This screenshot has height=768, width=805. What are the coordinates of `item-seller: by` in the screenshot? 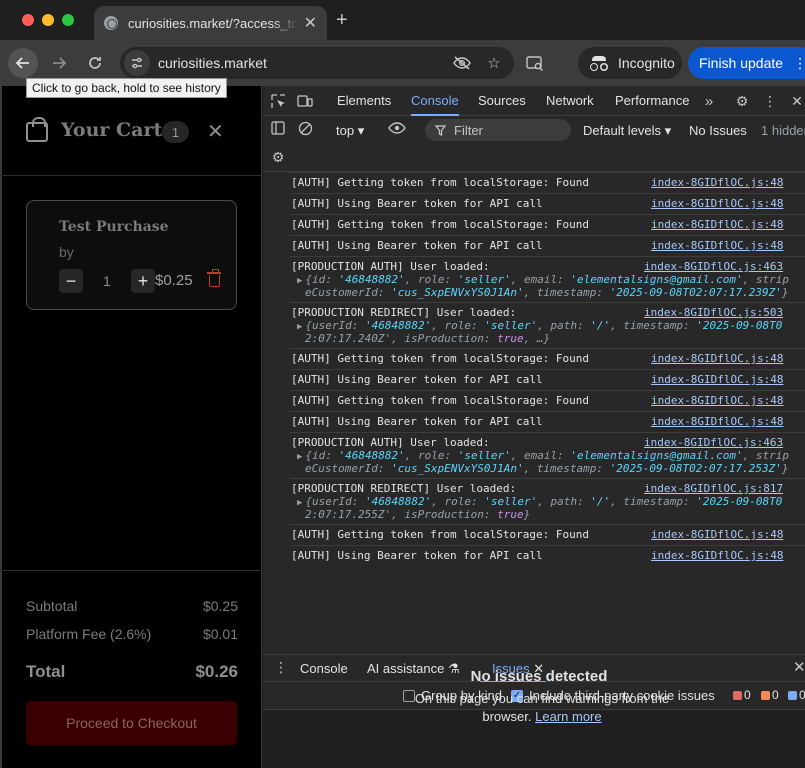 It's located at (66, 252).